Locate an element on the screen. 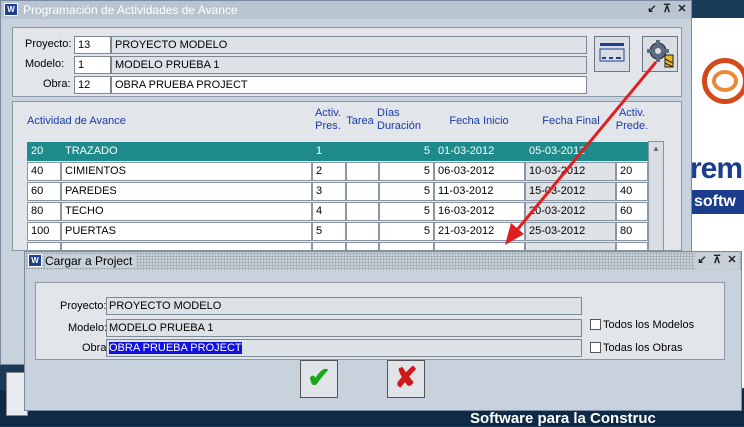 The image size is (744, 427). cell-fecha-final: 25-03-2012 is located at coordinates (570, 231).